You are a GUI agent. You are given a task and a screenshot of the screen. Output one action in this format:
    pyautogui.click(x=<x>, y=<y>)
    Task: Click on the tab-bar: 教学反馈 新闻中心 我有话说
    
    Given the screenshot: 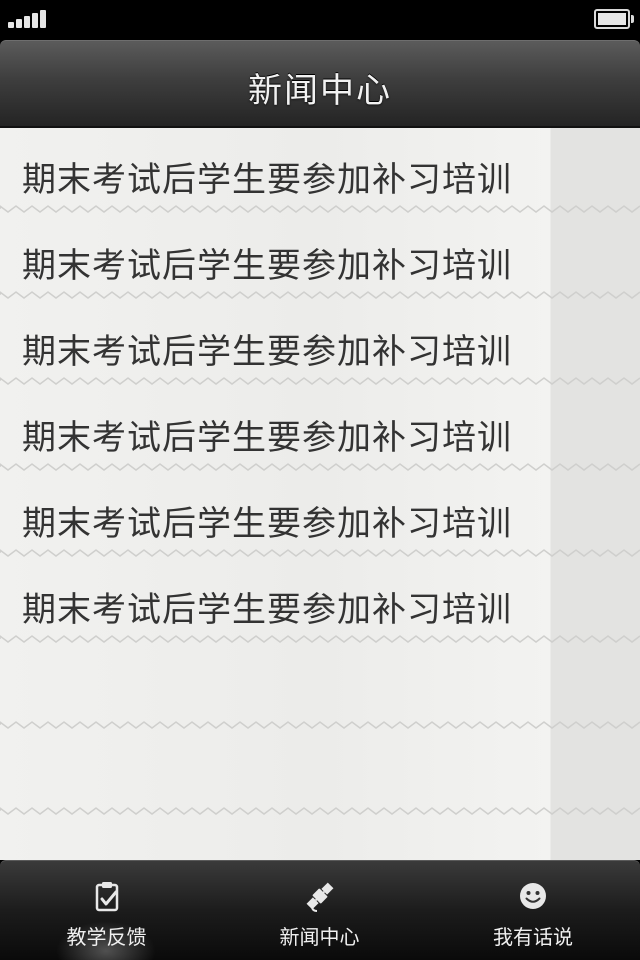 What is the action you would take?
    pyautogui.click(x=320, y=910)
    